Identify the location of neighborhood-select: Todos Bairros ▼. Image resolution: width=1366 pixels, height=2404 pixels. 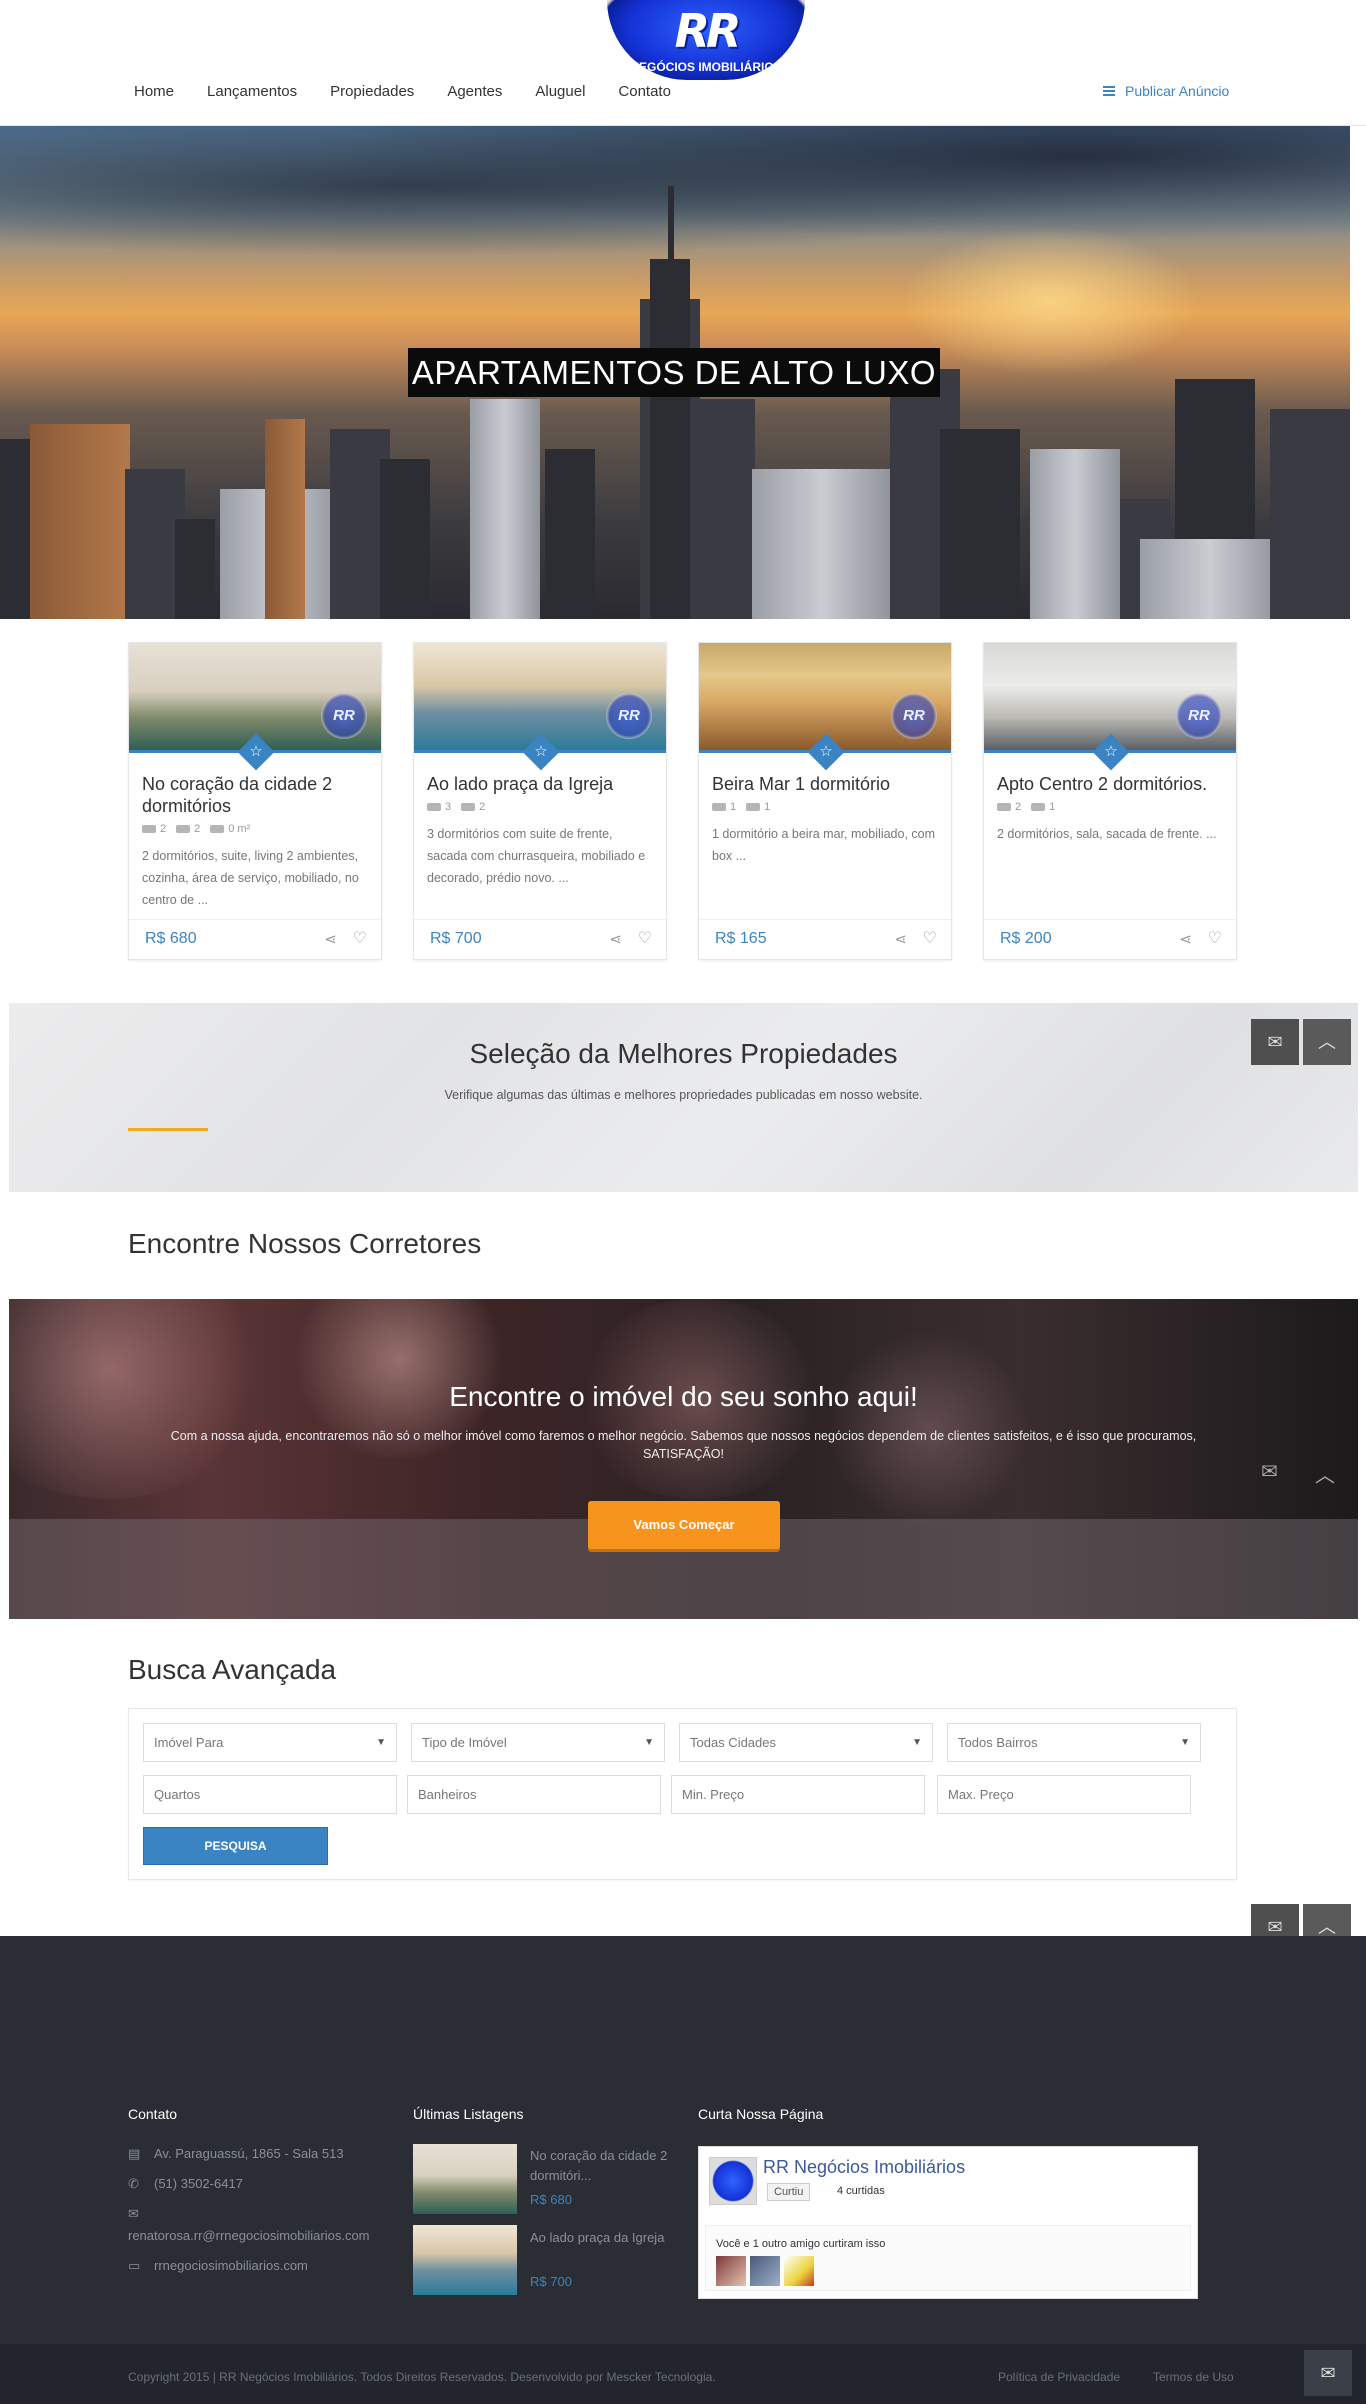
(1074, 1742).